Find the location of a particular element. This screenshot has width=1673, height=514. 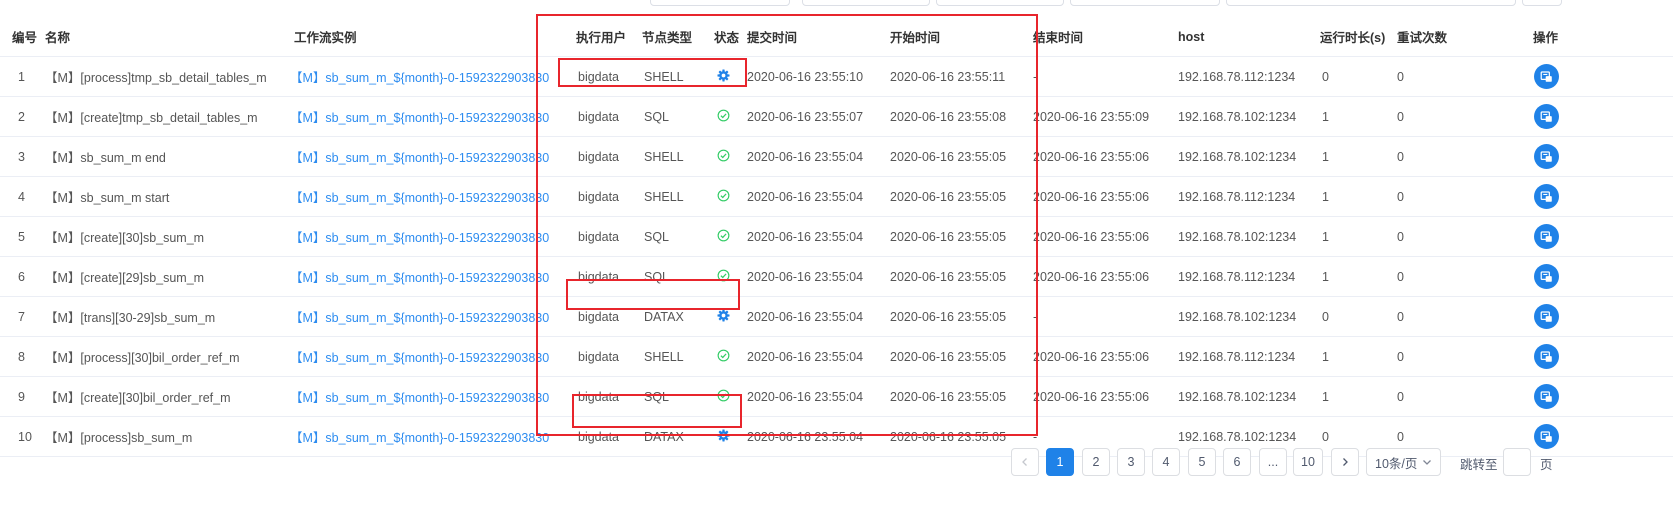

cell-idx: 6 is located at coordinates (22, 276).